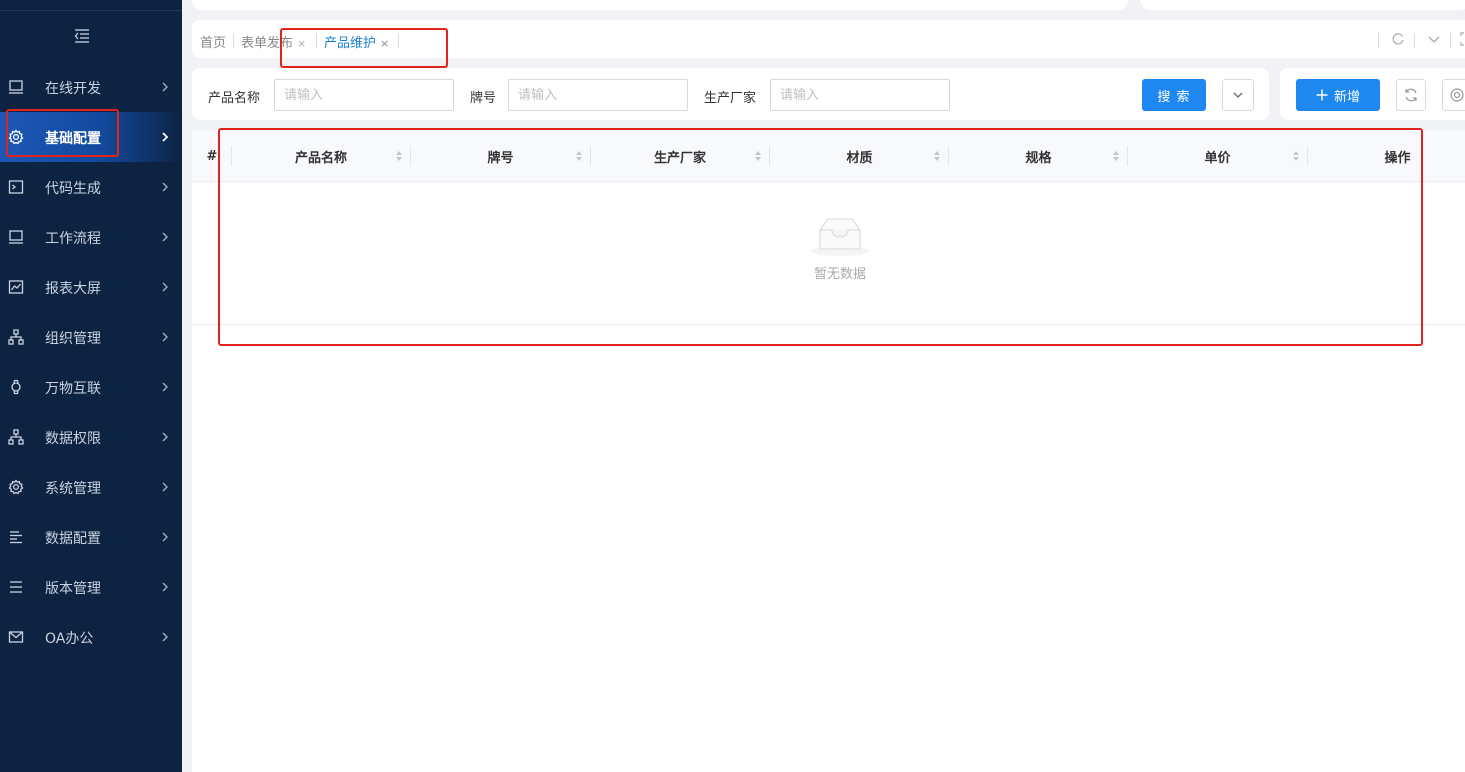  I want to click on add-button-label: 新增, so click(1346, 97).